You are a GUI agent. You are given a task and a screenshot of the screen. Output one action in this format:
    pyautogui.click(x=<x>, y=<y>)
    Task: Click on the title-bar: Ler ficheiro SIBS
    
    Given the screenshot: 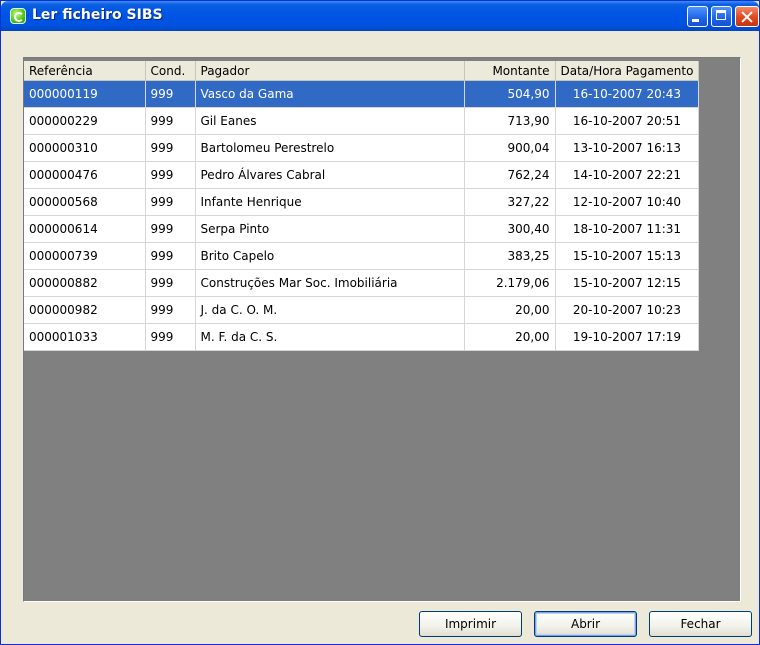 What is the action you would take?
    pyautogui.click(x=380, y=16)
    